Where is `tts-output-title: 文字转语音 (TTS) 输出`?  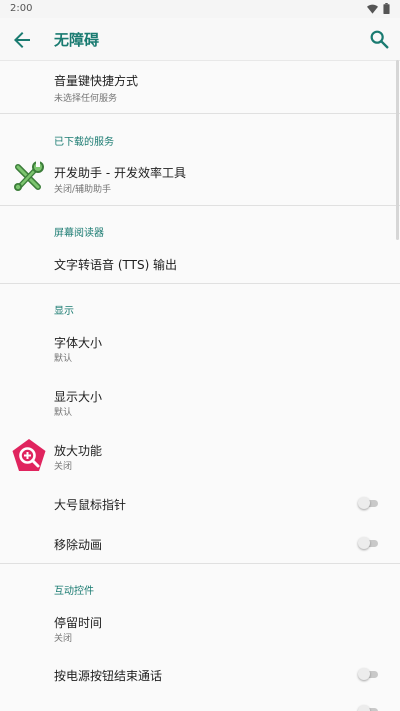
tts-output-title: 文字转语音 (TTS) 输出 is located at coordinates (116, 265).